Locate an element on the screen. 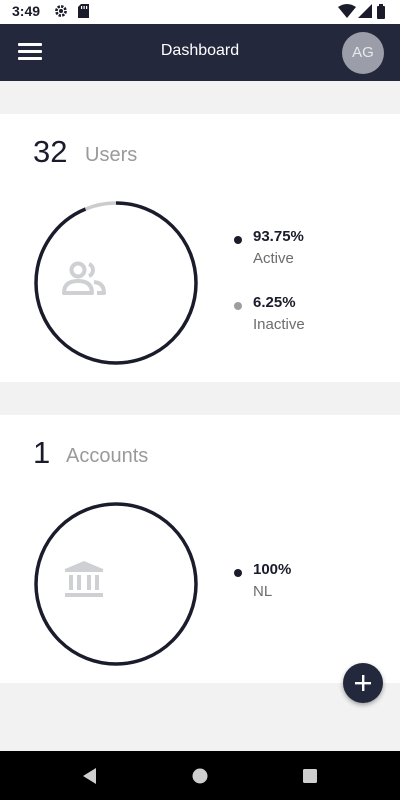 This screenshot has height=800, width=400. plus-icon is located at coordinates (363, 683).